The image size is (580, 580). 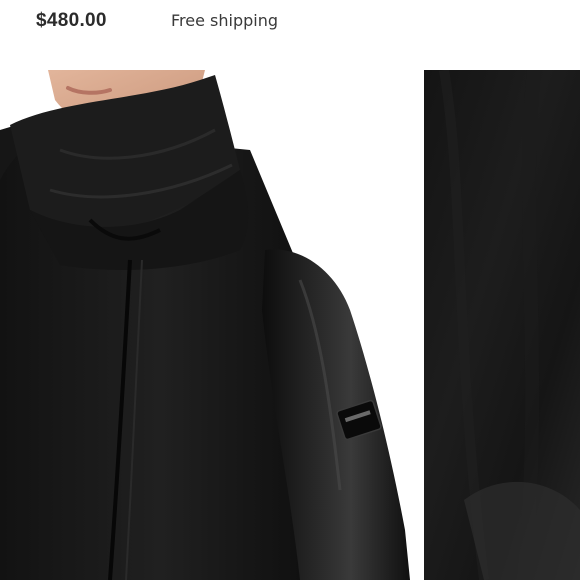 I want to click on shipping-label: Free shipping, so click(x=225, y=20).